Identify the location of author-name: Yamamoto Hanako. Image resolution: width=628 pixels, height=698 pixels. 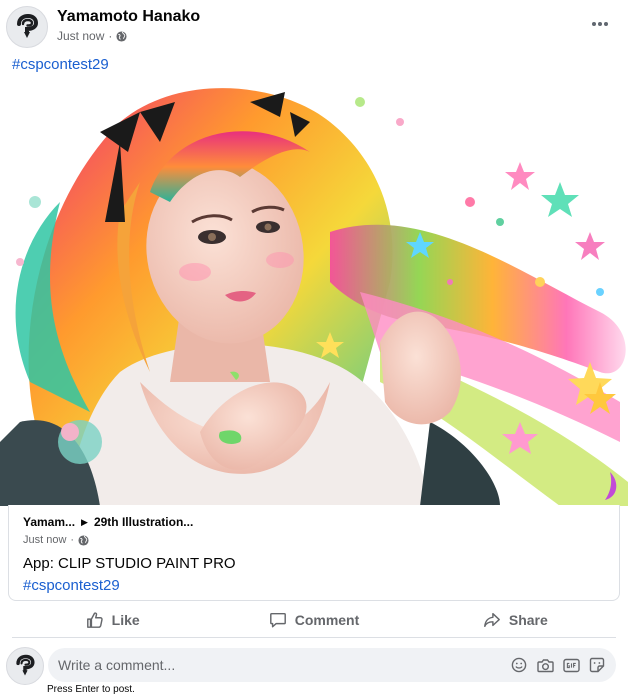
(128, 17).